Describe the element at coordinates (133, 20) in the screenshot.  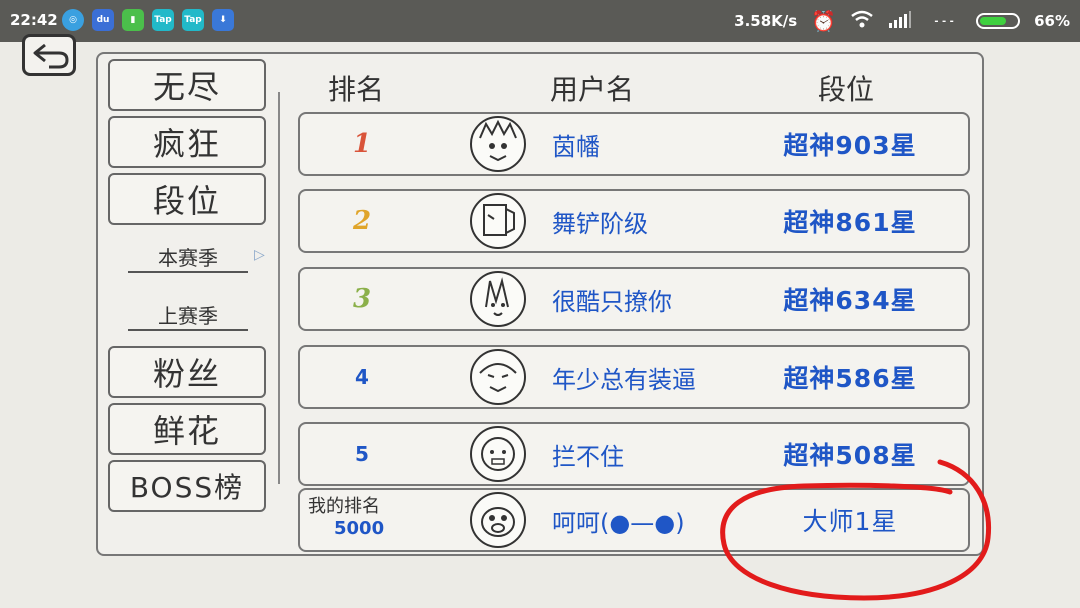
I see `clipboard-icon: ▮` at that location.